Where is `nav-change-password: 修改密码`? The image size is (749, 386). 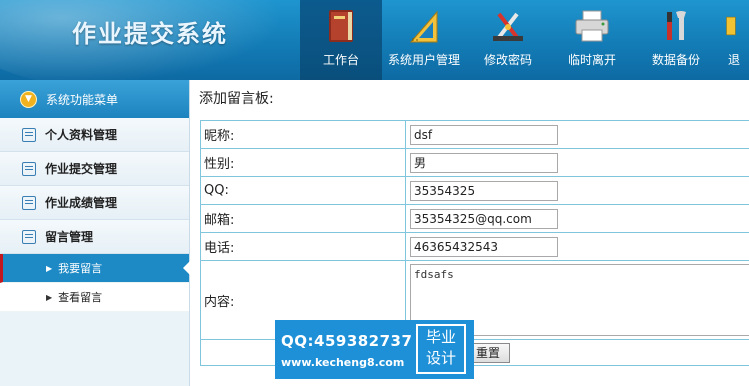 nav-change-password: 修改密码 is located at coordinates (508, 40).